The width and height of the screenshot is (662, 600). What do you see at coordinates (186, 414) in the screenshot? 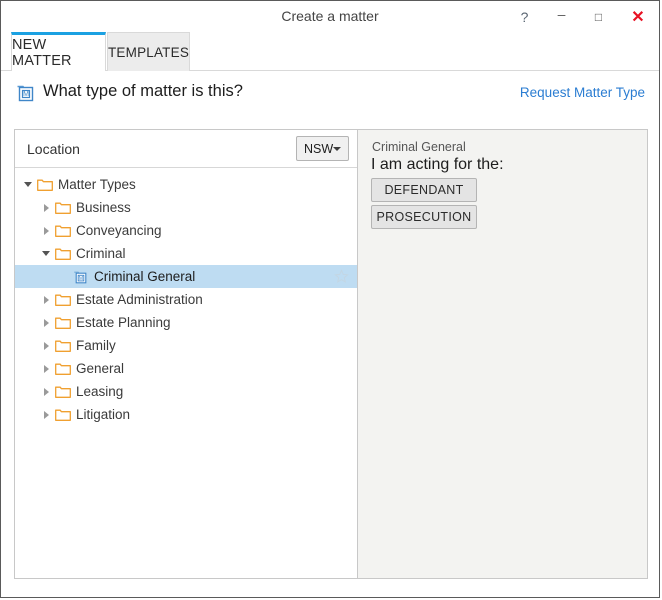
I see `tree-item-litigation: Litigation` at bounding box center [186, 414].